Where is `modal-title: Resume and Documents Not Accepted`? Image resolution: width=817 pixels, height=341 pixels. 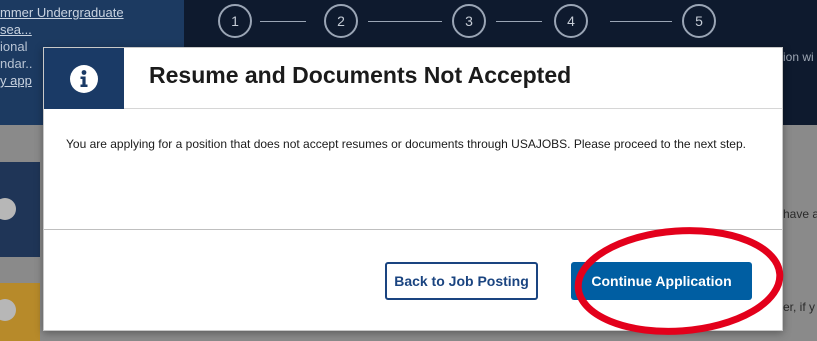
modal-title: Resume and Documents Not Accepted is located at coordinates (360, 75).